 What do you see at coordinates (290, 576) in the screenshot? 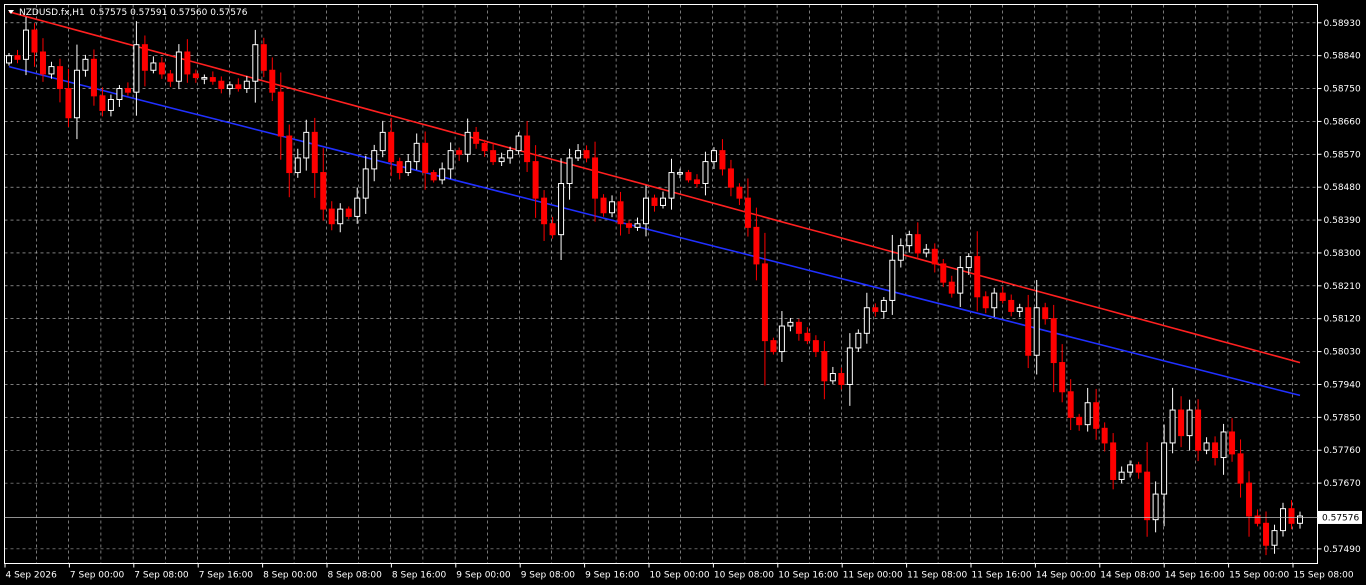
I see `x-tick-label: 8 Sep 00:00` at bounding box center [290, 576].